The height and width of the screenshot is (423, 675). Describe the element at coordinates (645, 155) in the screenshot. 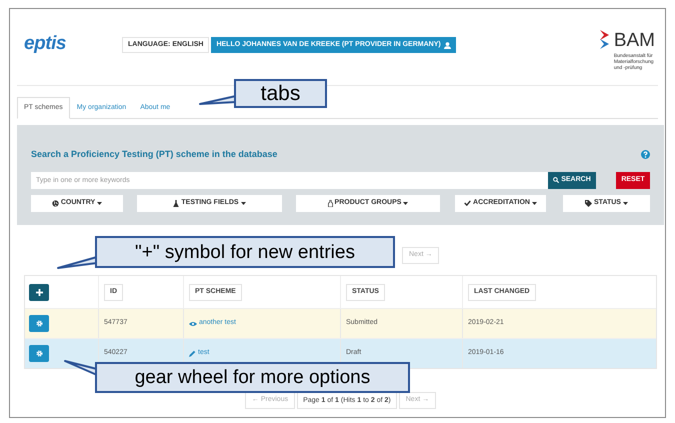

I see `help-icon` at that location.